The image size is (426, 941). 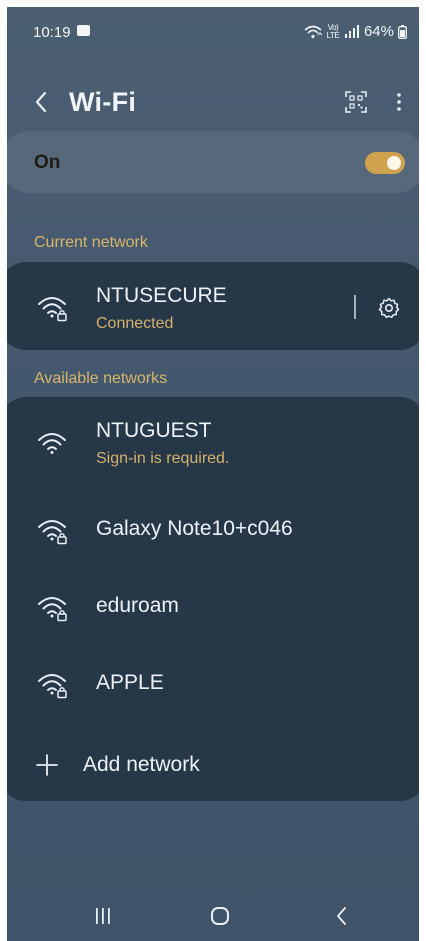 I want to click on more-options-icon, so click(x=399, y=102).